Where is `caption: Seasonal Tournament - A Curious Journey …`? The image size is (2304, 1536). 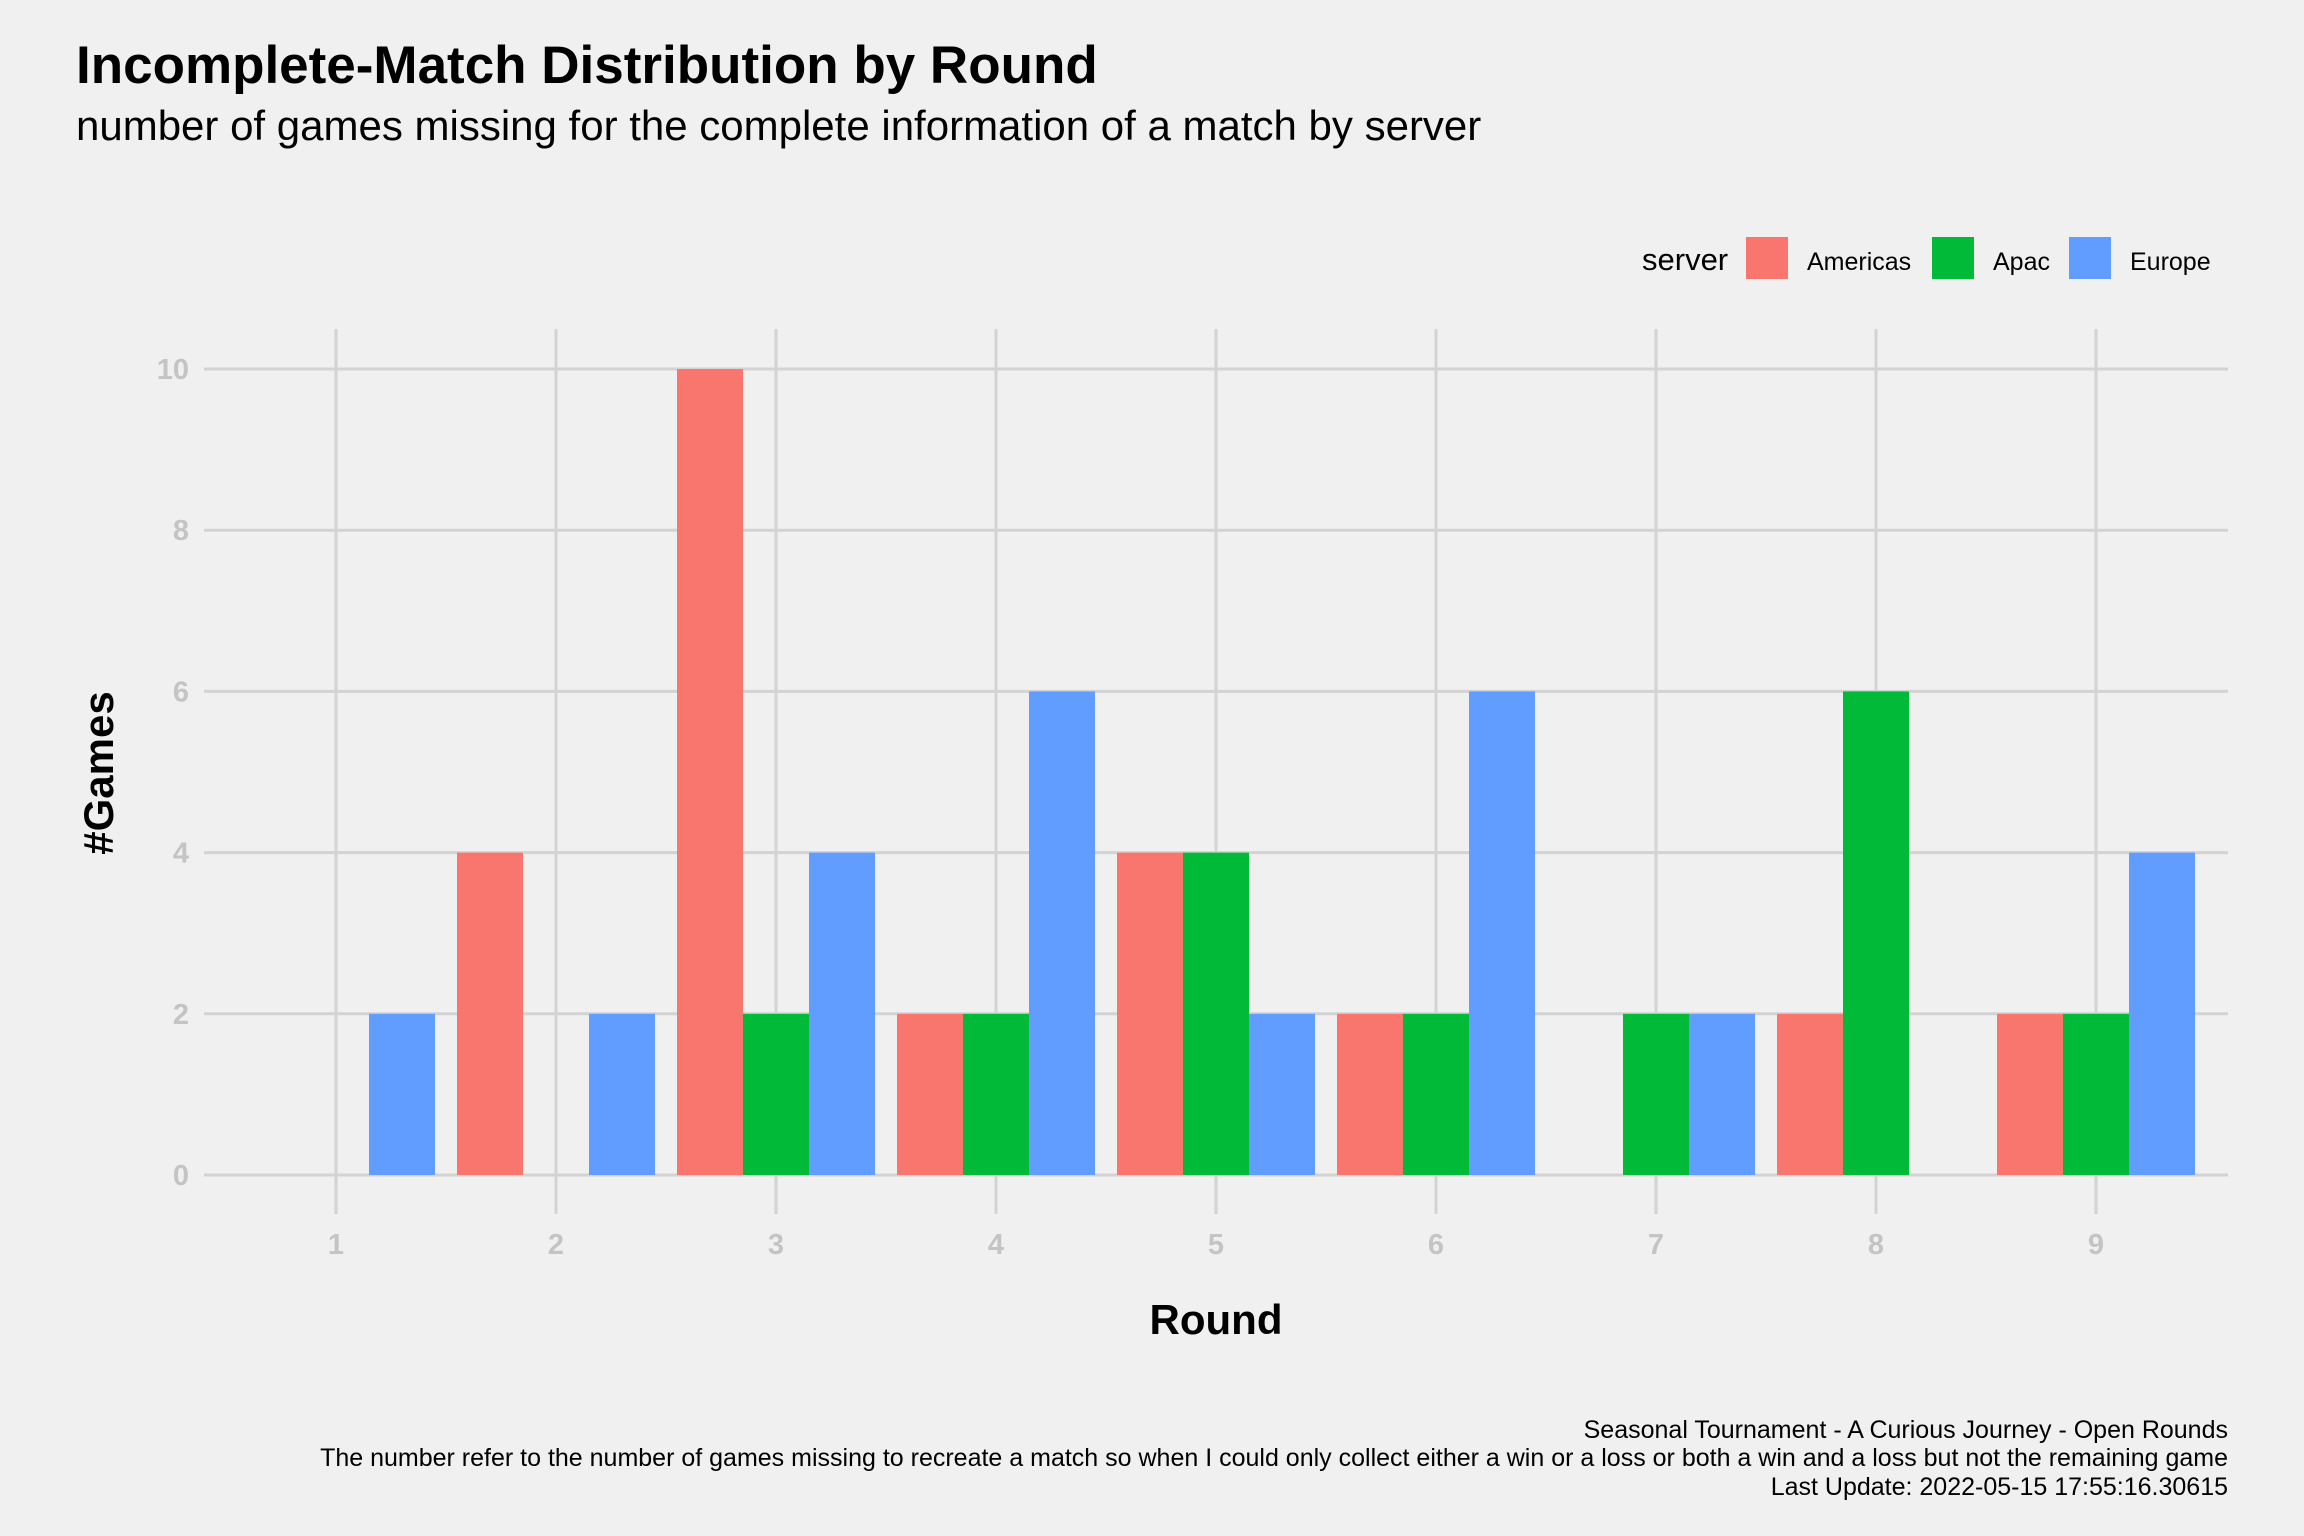 caption: Seasonal Tournament - A Curious Journey … is located at coordinates (1274, 1458).